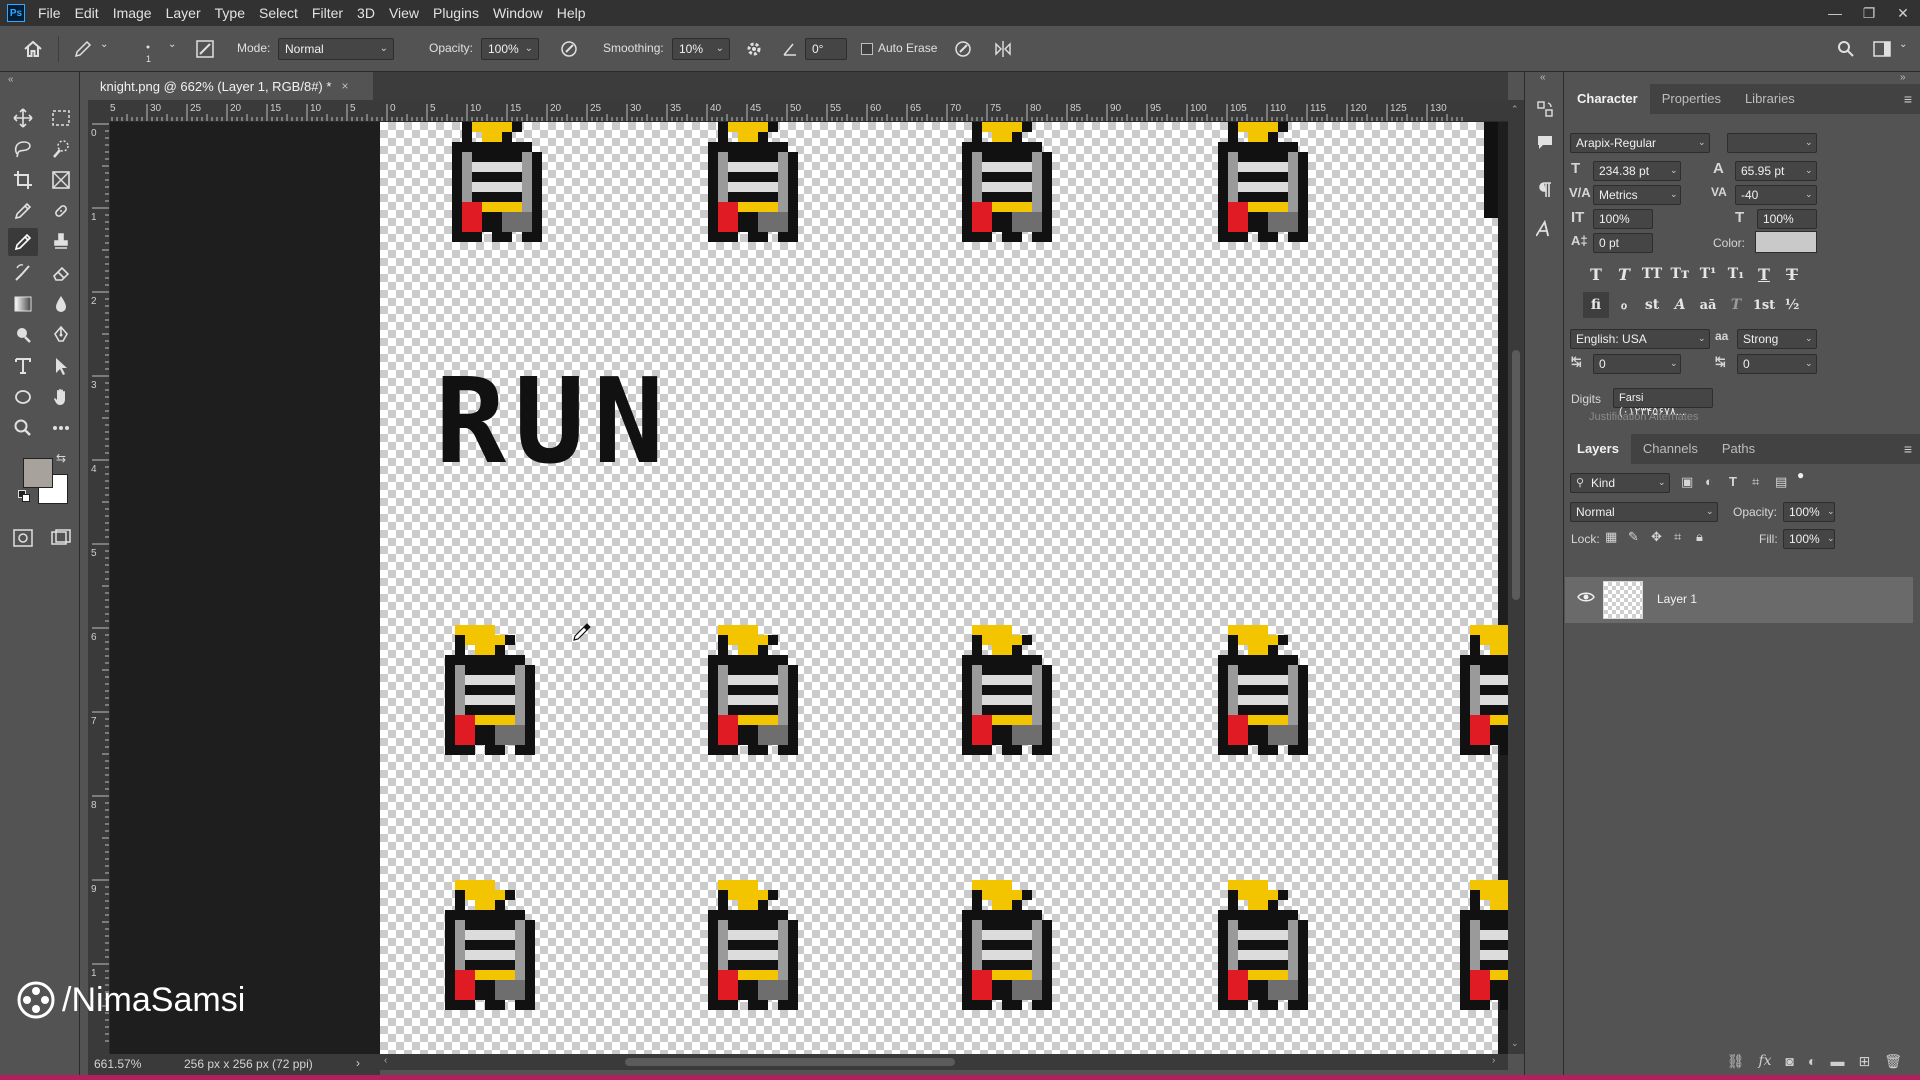 The image size is (1920, 1080). I want to click on menu-image: Image, so click(132, 13).